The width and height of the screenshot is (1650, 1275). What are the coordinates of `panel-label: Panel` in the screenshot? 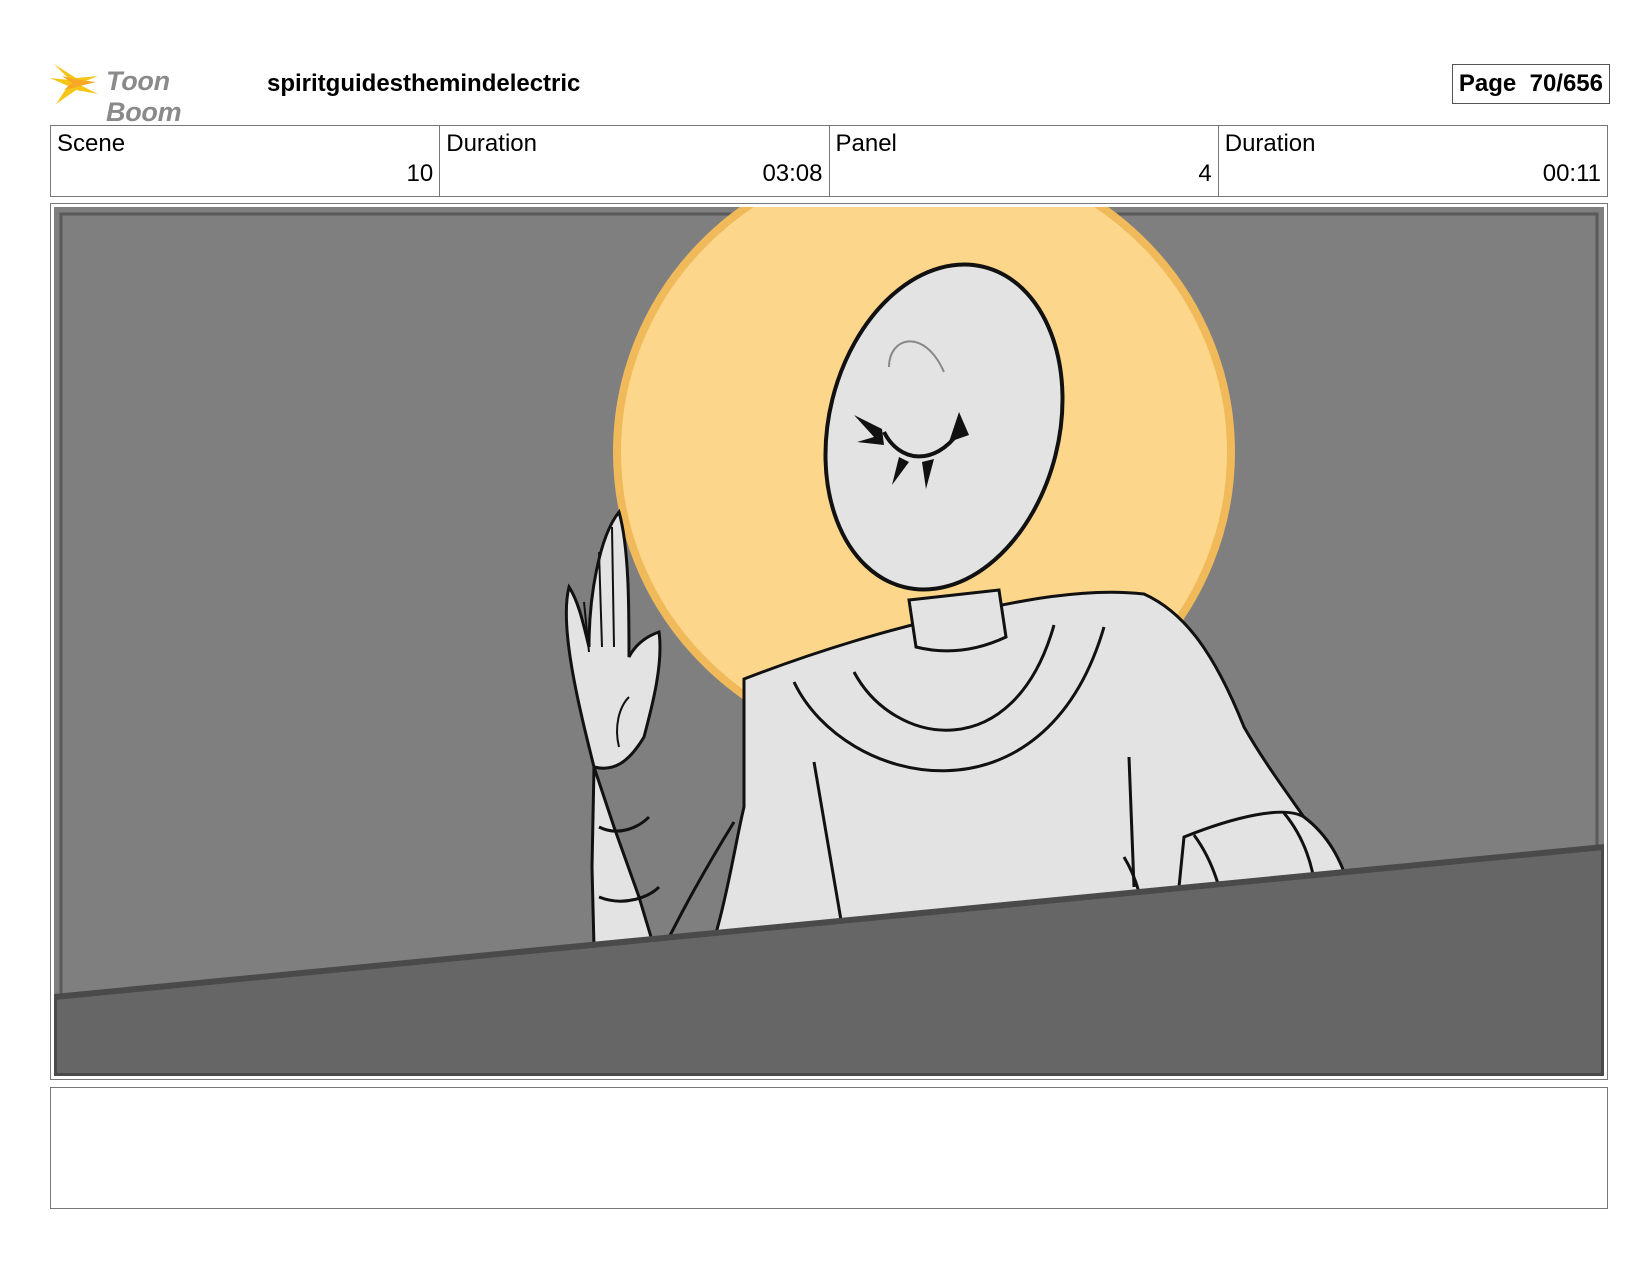 It's located at (866, 143).